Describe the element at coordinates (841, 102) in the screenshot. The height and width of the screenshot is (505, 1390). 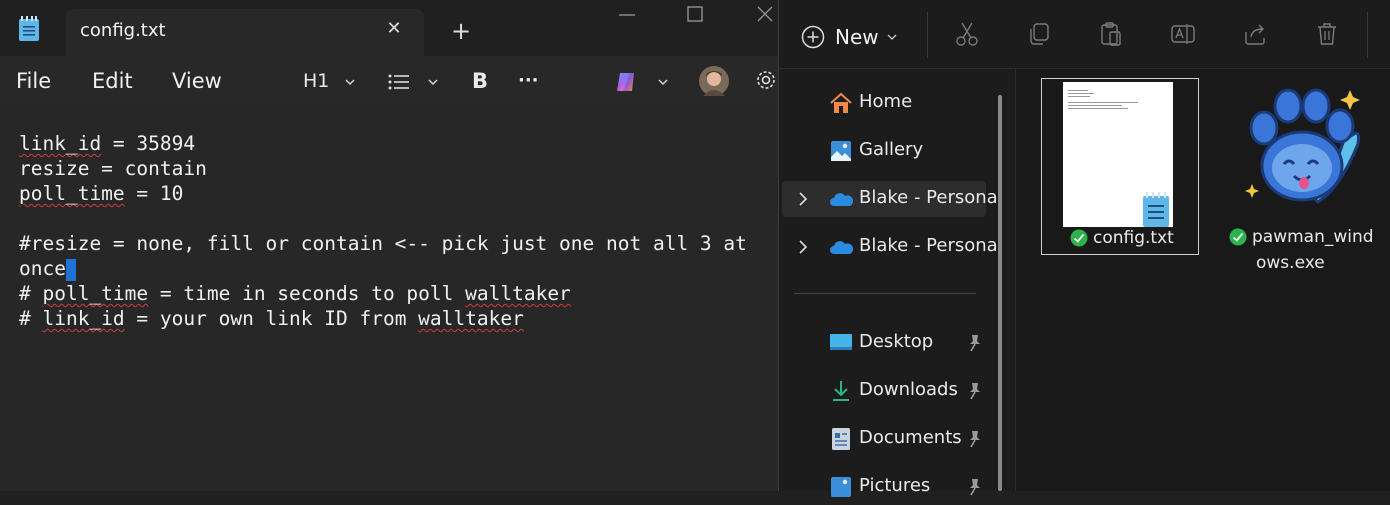
I see `home-icon` at that location.